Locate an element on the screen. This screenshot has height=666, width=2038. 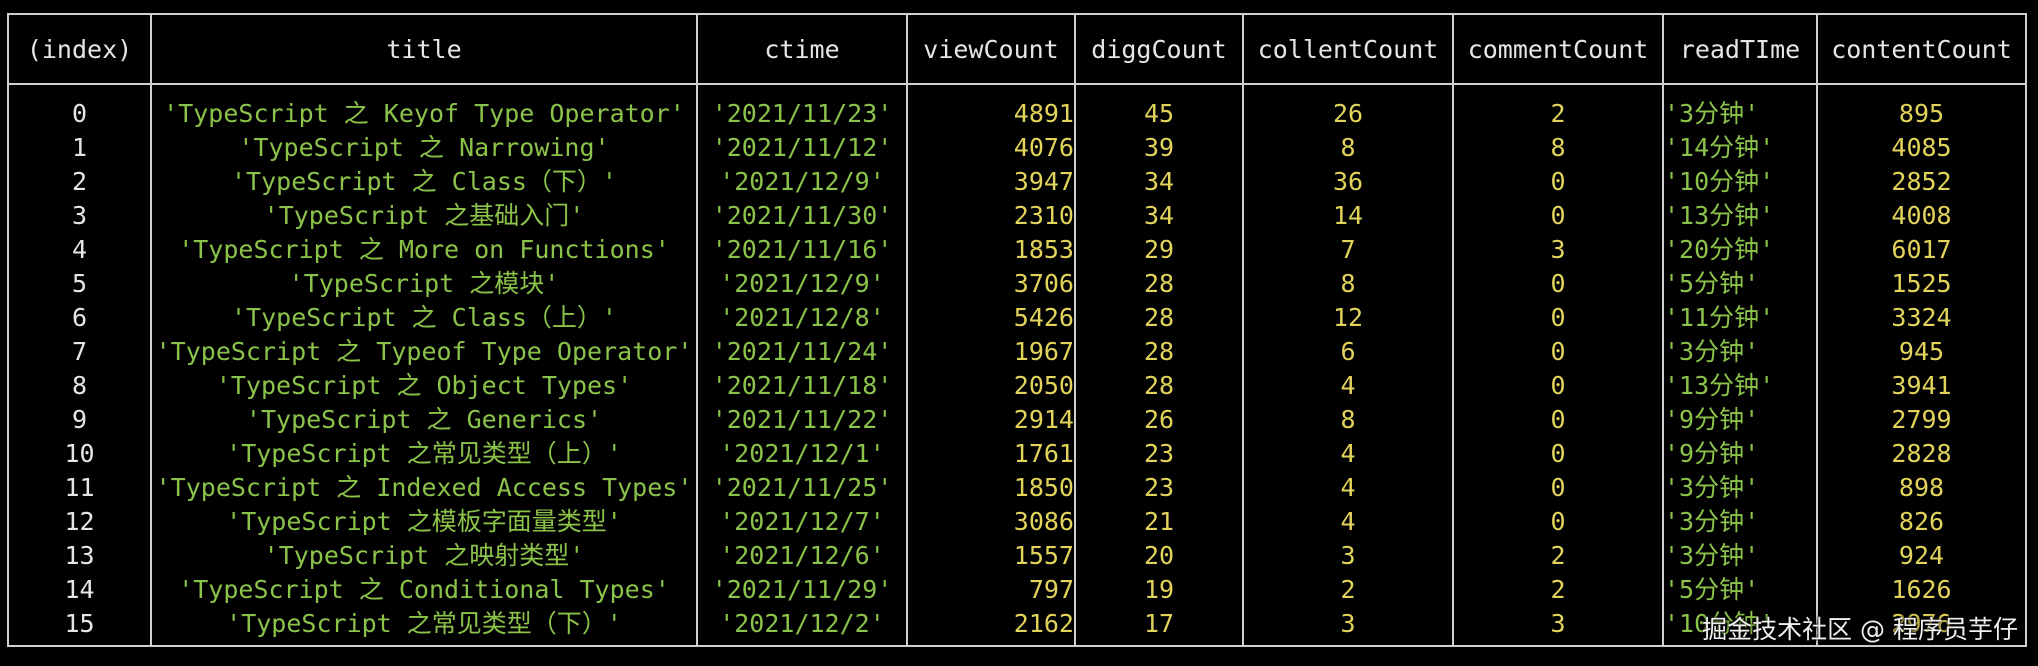
cell-title: 'TypeScript 之 Indexed Access Types' is located at coordinates (424, 488).